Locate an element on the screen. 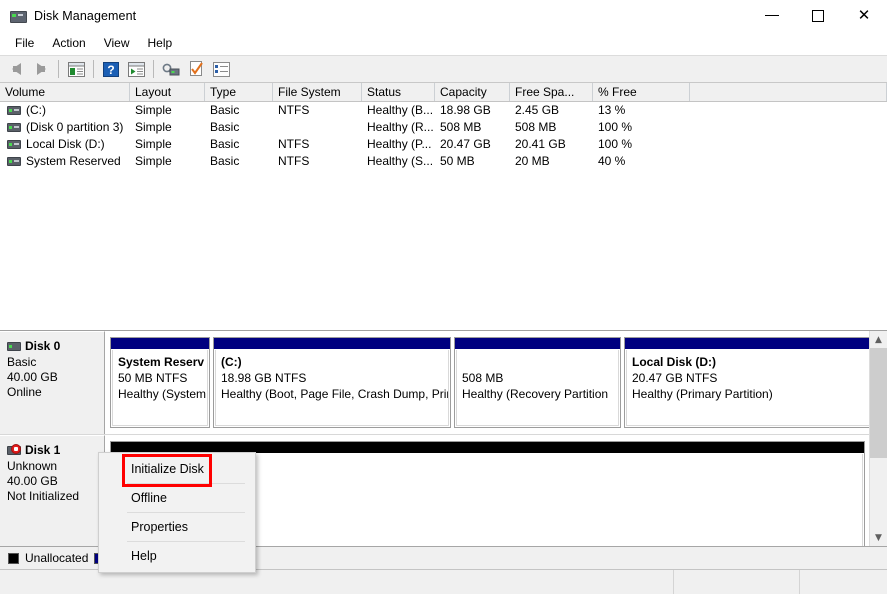 The height and width of the screenshot is (594, 887). rescan-disks-icon is located at coordinates (171, 69).